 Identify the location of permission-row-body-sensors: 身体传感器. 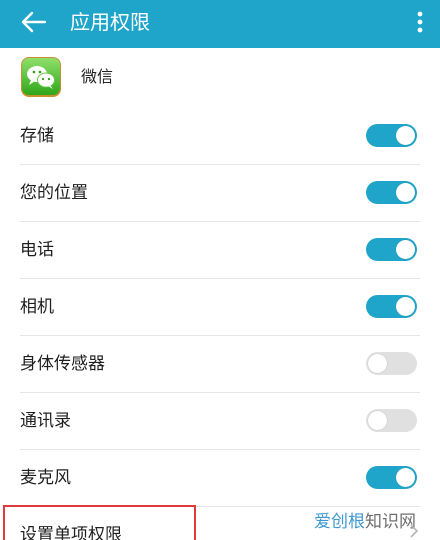
(220, 364).